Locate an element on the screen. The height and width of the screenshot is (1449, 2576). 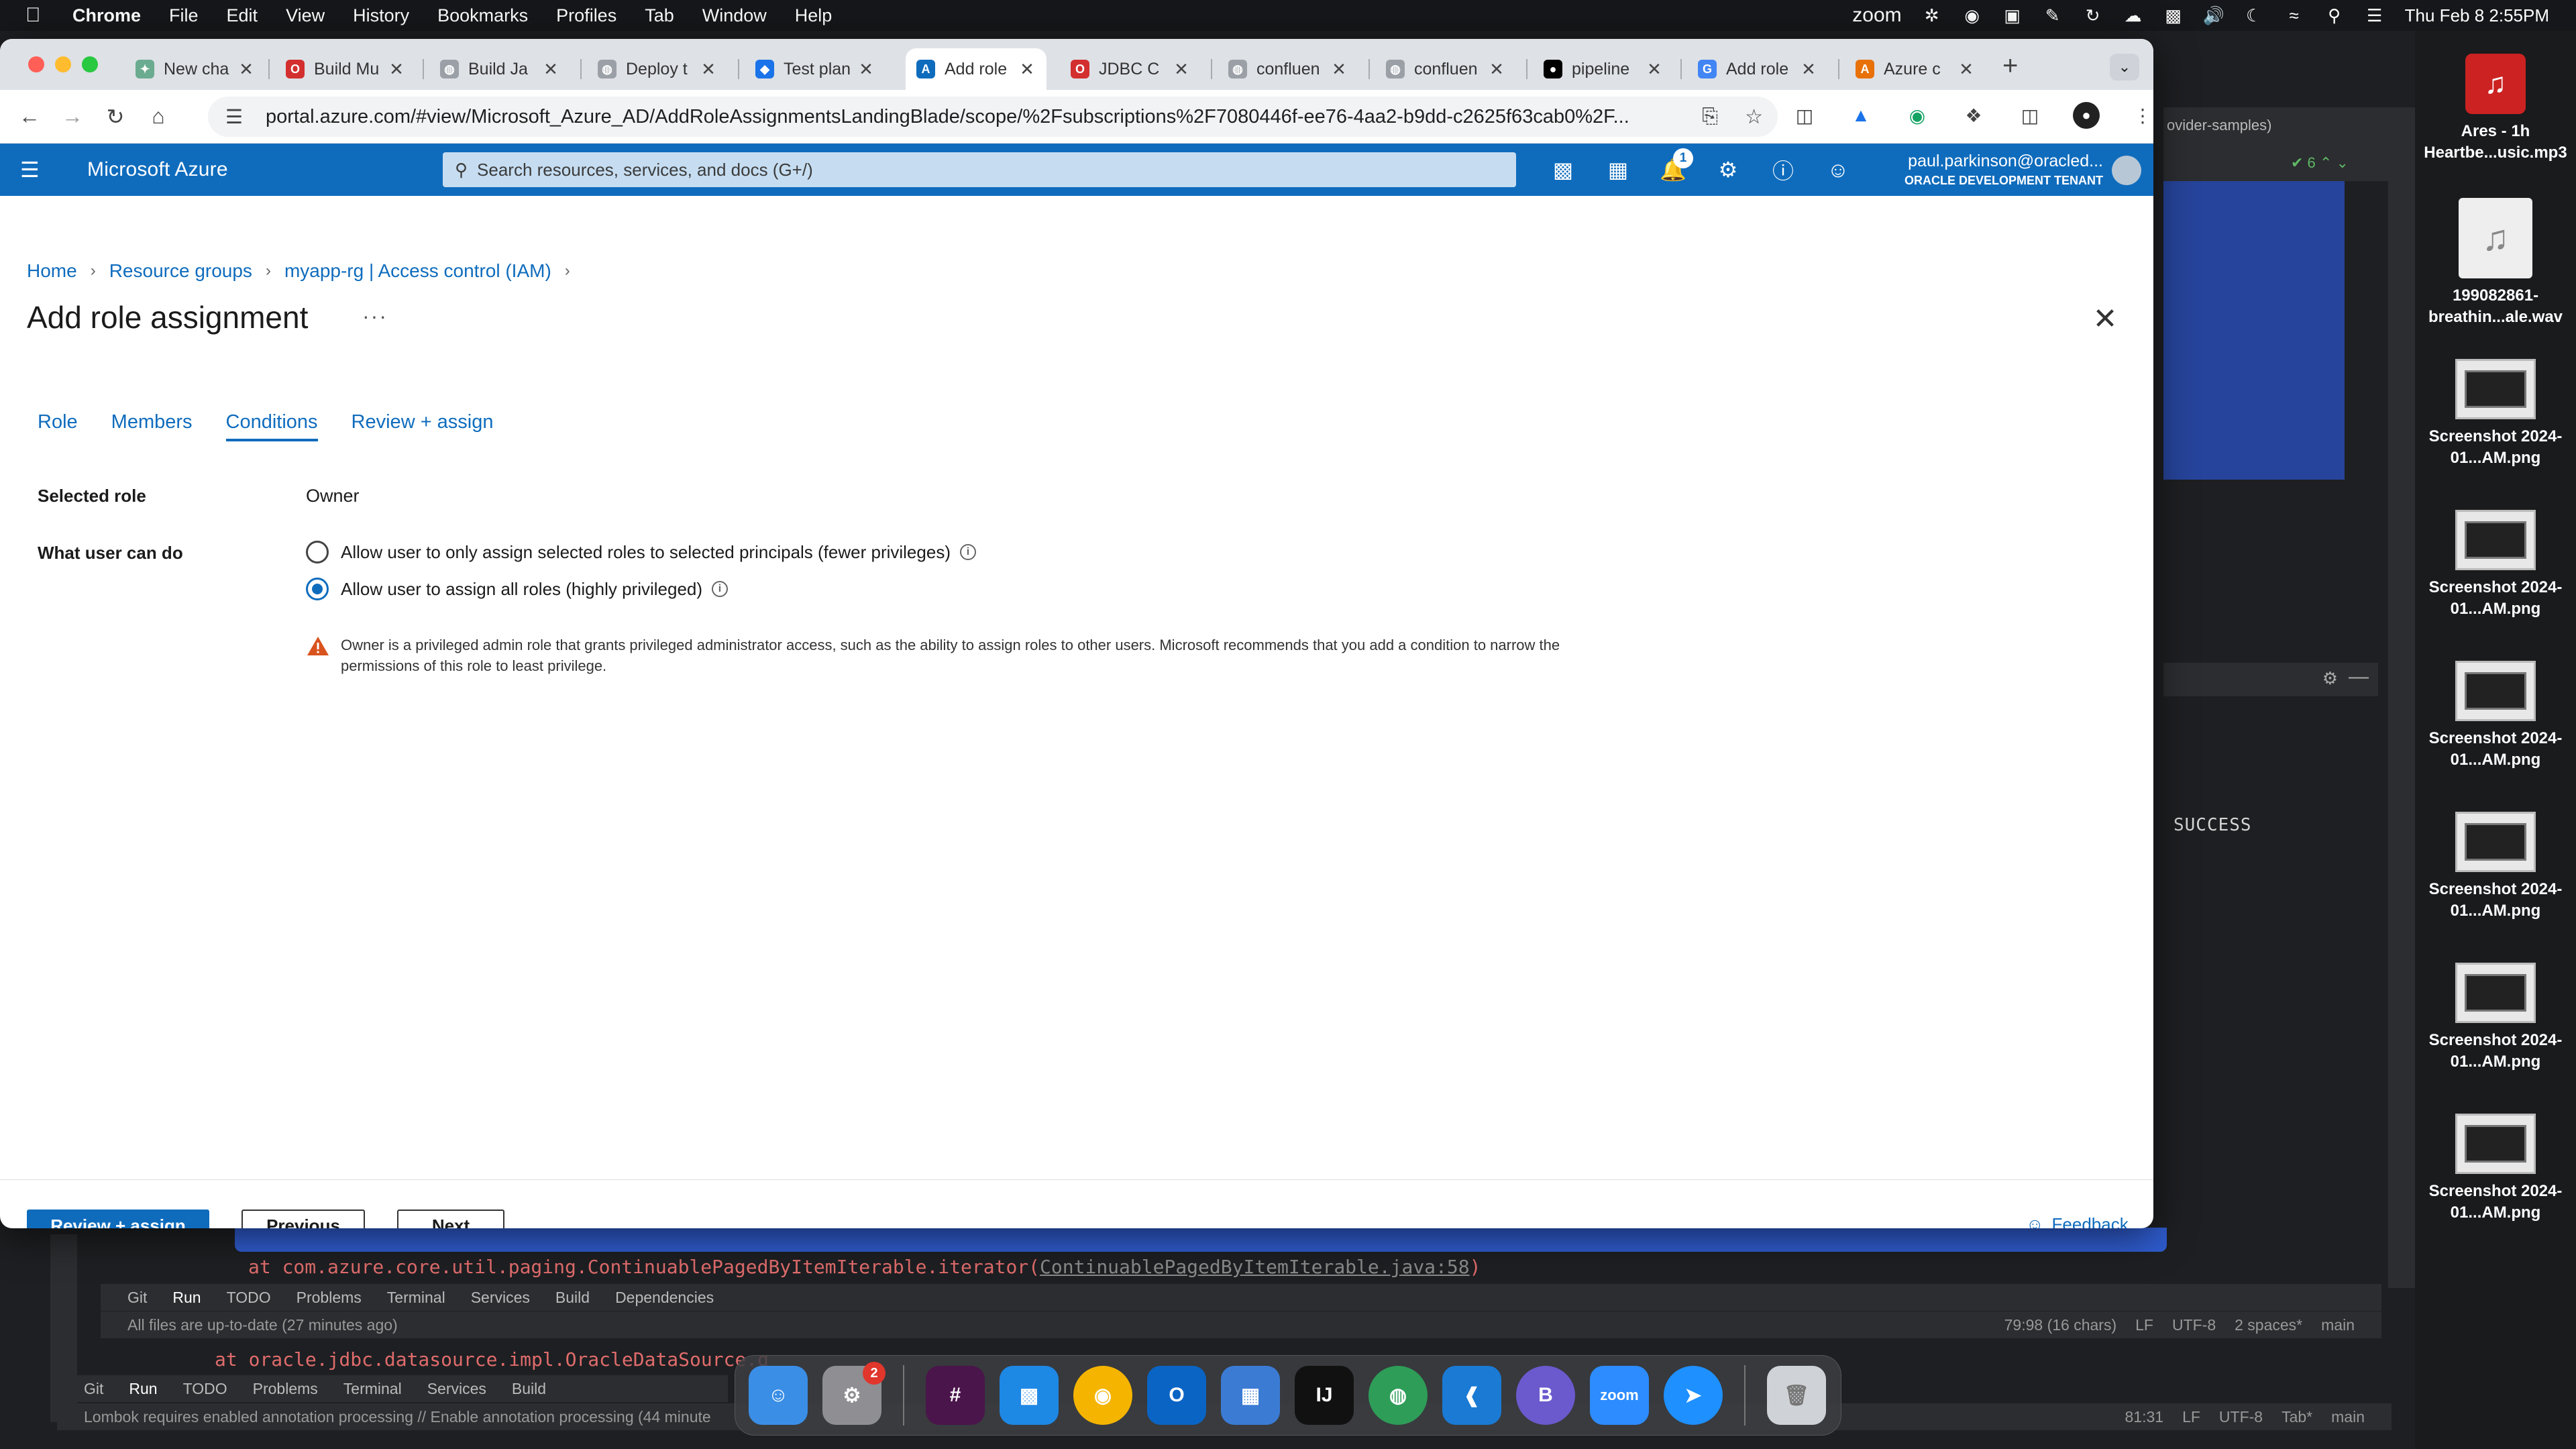
browser-tab-active: A Add role ✕ is located at coordinates (976, 69).